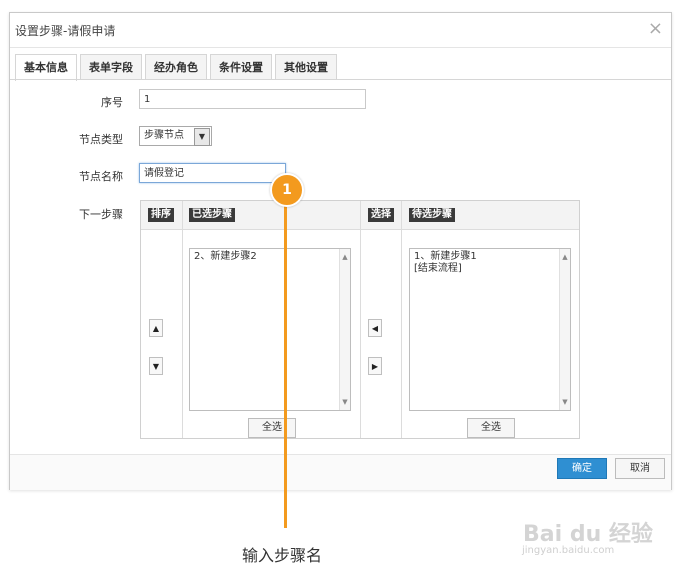 This screenshot has width=681, height=576. Describe the element at coordinates (491, 428) in the screenshot. I see `select-all-pending-button: 全选` at that location.